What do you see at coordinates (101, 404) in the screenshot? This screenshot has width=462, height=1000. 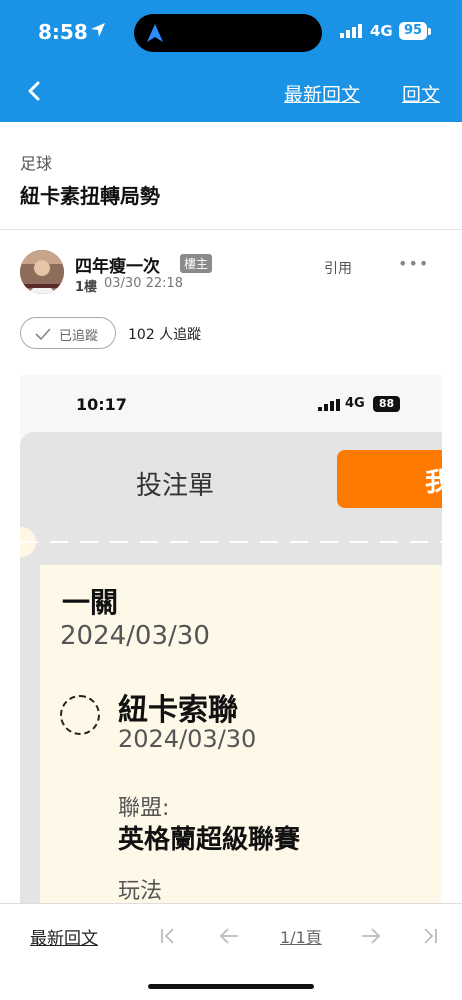 I see `embedded-status-time: 10:17` at bounding box center [101, 404].